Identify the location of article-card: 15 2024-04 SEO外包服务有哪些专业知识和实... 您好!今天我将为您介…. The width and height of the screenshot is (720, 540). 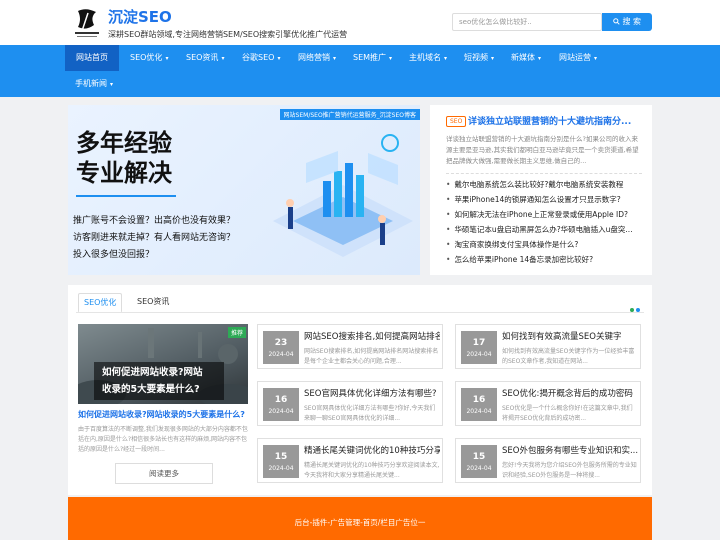
(548, 460).